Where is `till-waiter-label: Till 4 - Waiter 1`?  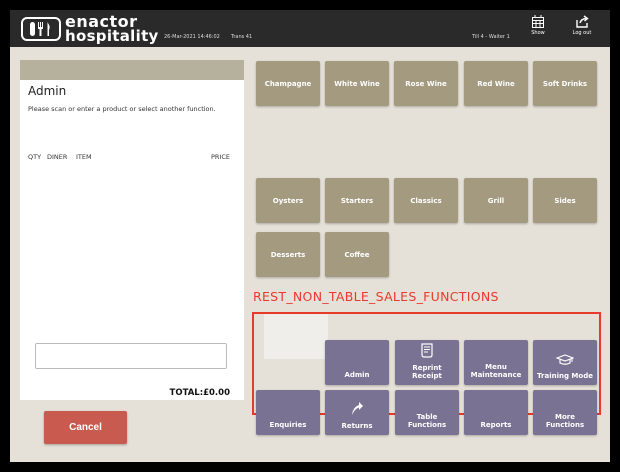 till-waiter-label: Till 4 - Waiter 1 is located at coordinates (491, 37).